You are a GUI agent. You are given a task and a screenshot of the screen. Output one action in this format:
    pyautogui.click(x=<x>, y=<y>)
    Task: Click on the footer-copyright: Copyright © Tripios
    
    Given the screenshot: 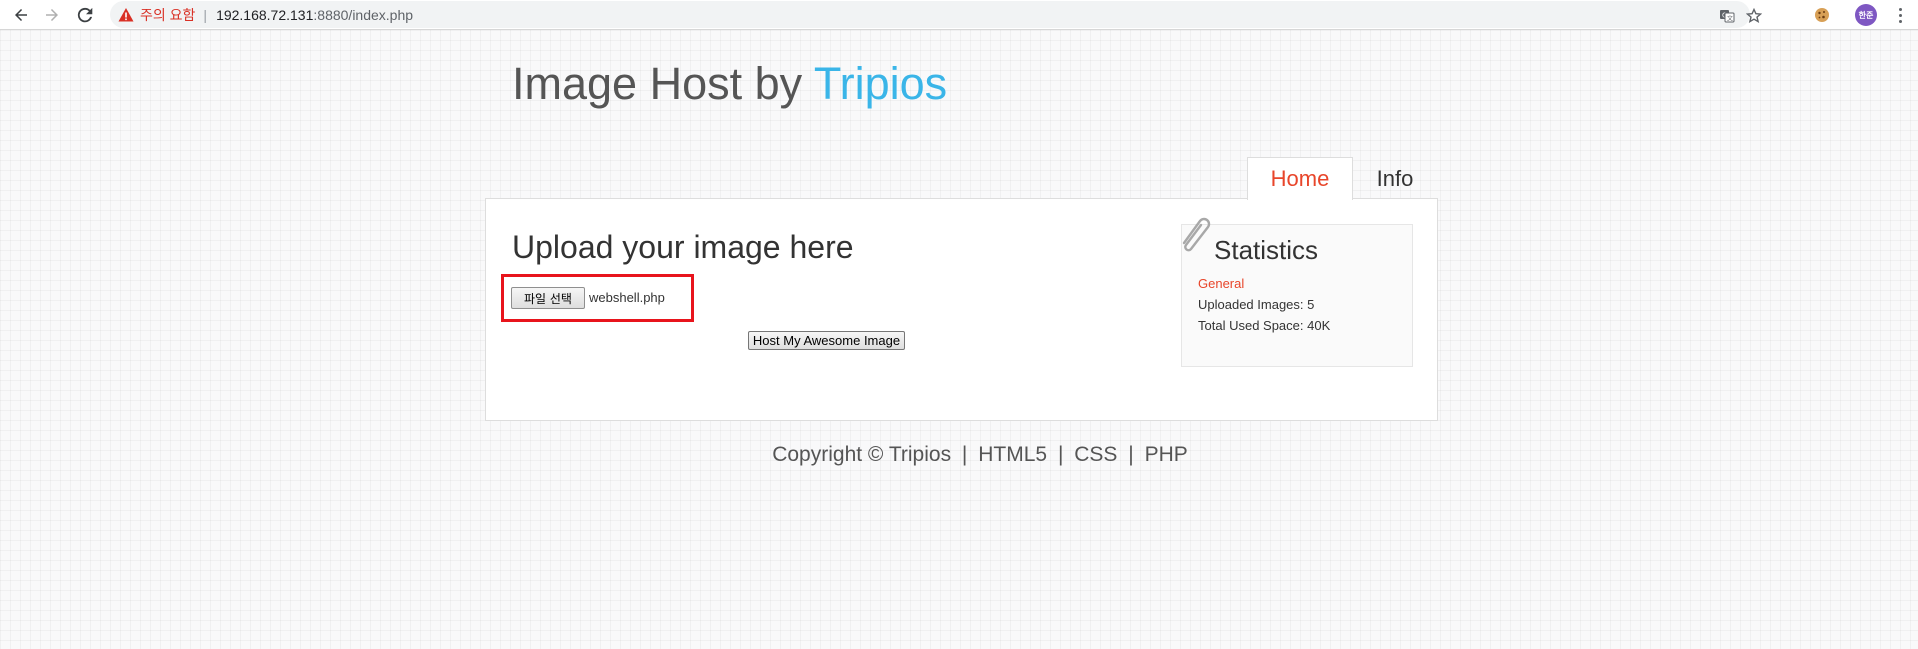 What is the action you would take?
    pyautogui.click(x=862, y=454)
    